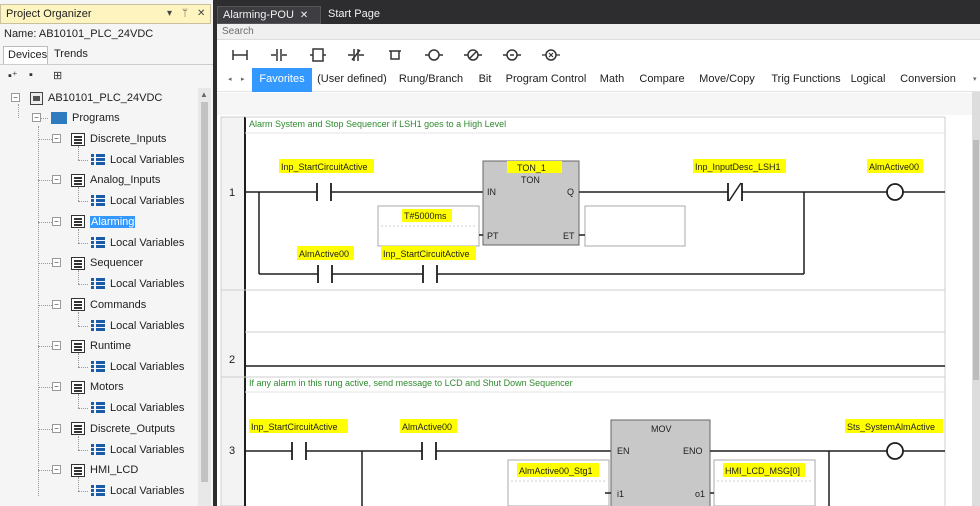  I want to click on mov-output-value: HMI_LCD_MSG[0], so click(762, 471).